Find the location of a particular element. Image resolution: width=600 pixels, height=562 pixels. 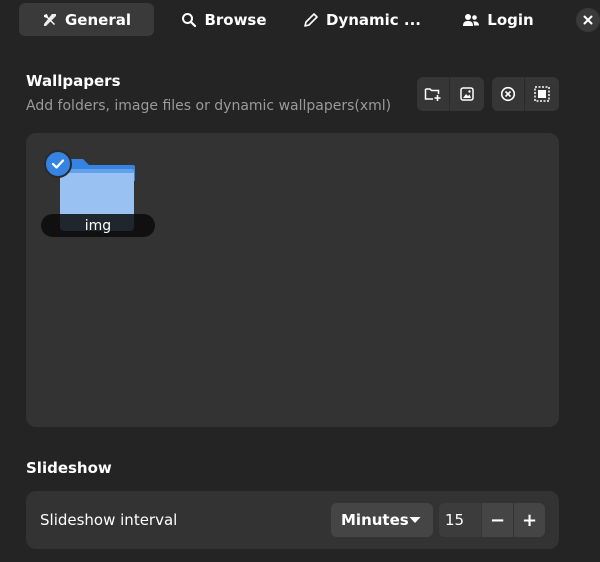

tab-general: General is located at coordinates (86, 19).